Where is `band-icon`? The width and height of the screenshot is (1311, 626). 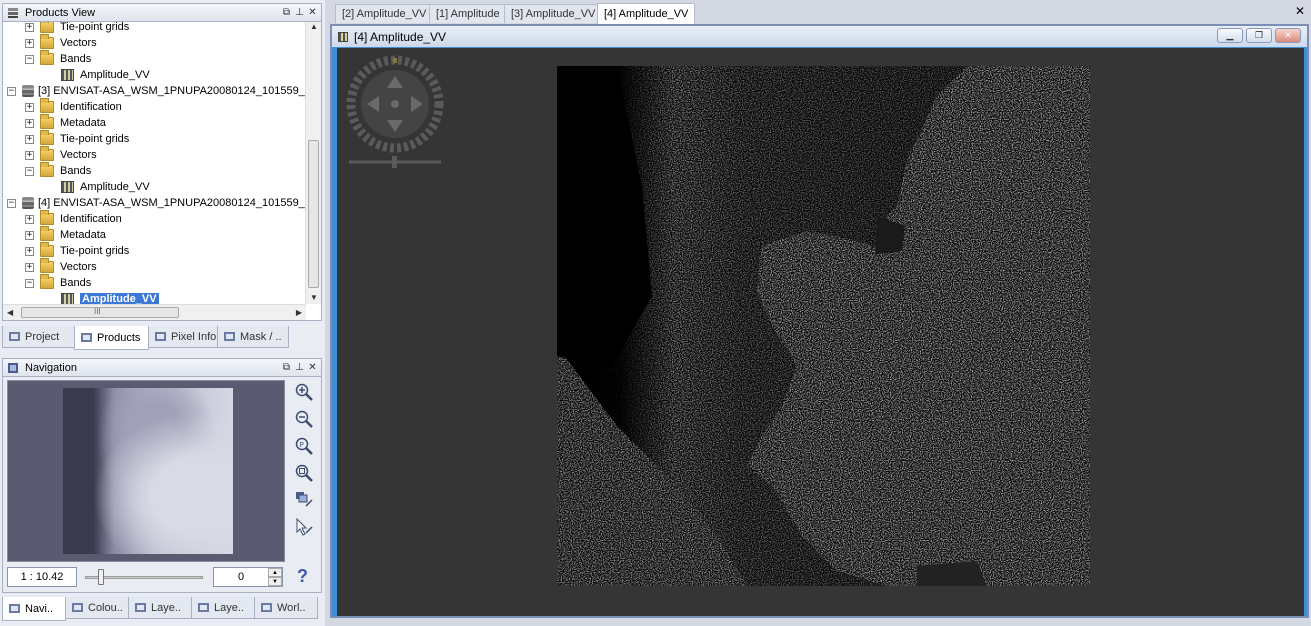
band-icon is located at coordinates (67, 187).